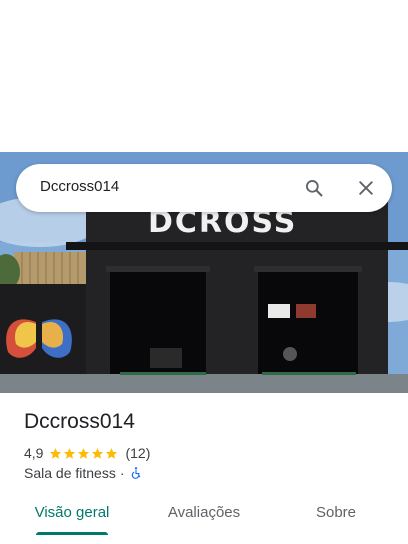 This screenshot has width=408, height=544. Describe the element at coordinates (137, 453) in the screenshot. I see `review-count: (12)` at that location.